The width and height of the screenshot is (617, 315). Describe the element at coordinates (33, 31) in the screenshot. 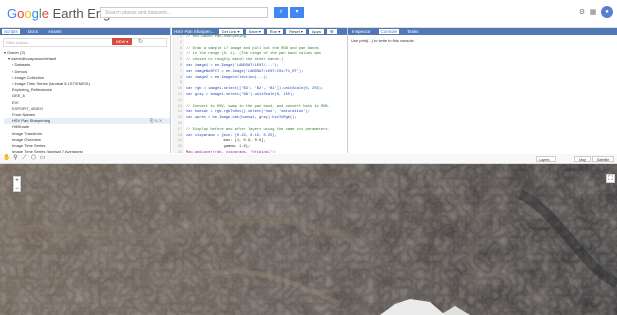

I see `tab-docs: Docs` at that location.